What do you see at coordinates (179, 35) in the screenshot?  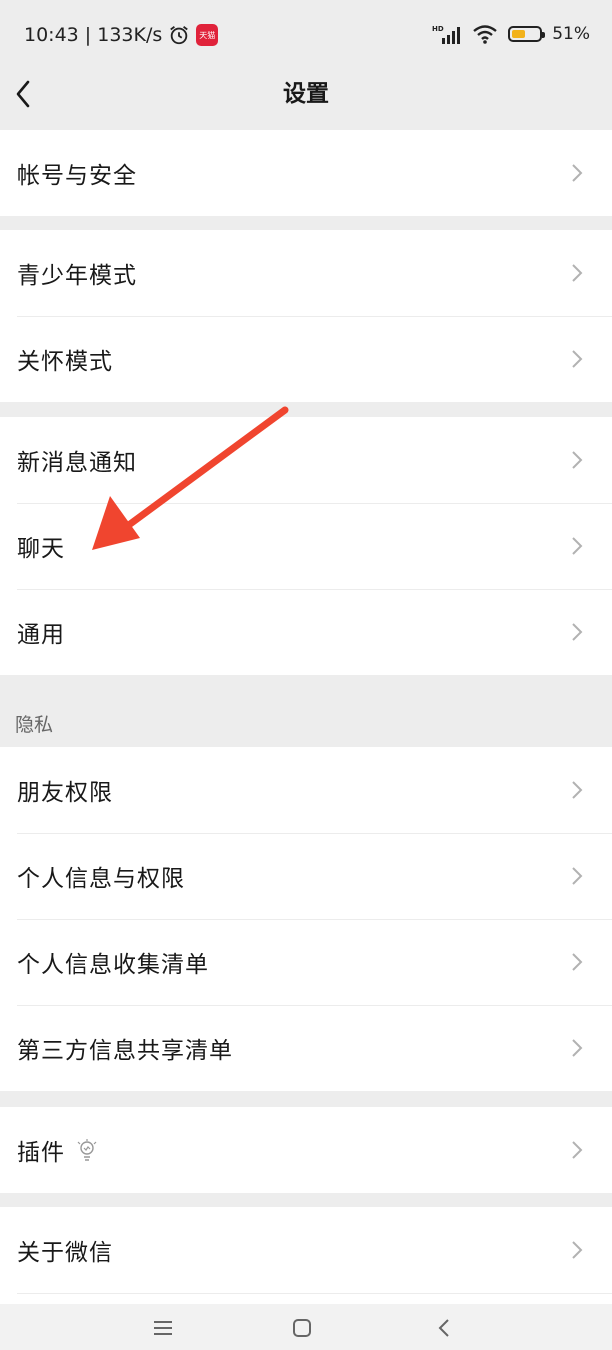 I see `alarm-clock-icon` at bounding box center [179, 35].